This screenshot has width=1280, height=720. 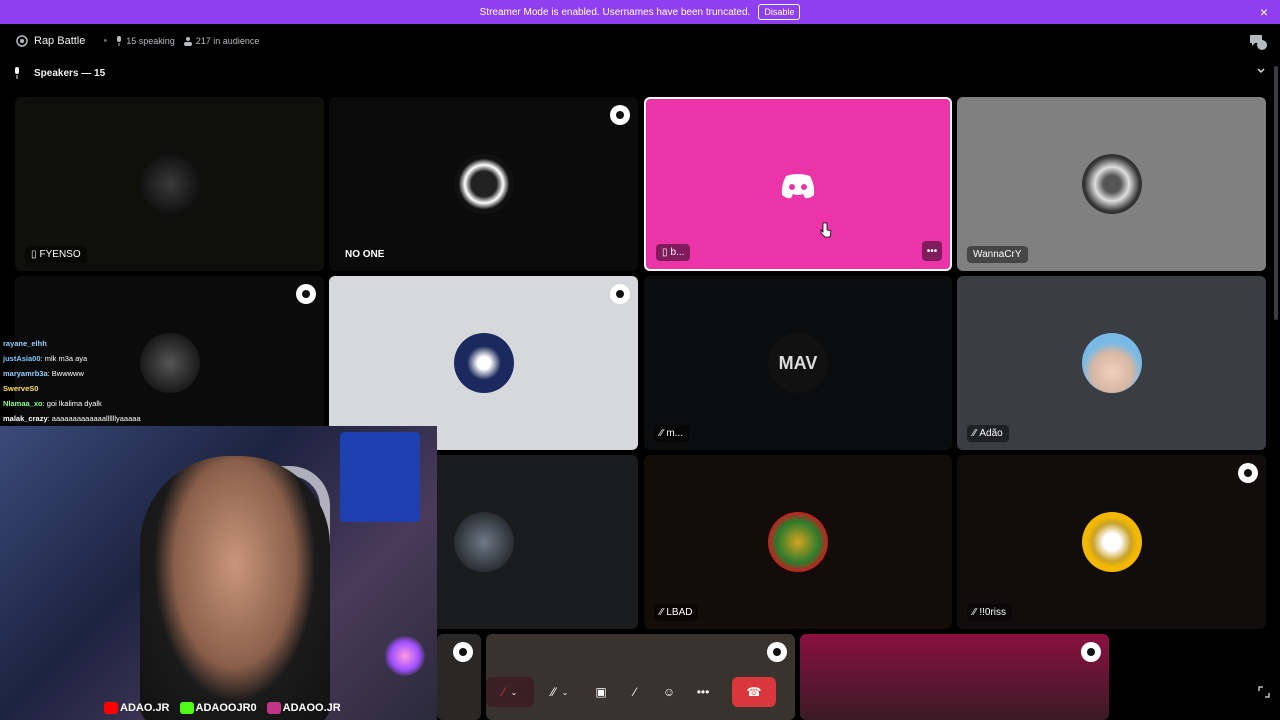 I want to click on speaker-tile: ⁄⁄ !!0riss, so click(x=1111, y=542).